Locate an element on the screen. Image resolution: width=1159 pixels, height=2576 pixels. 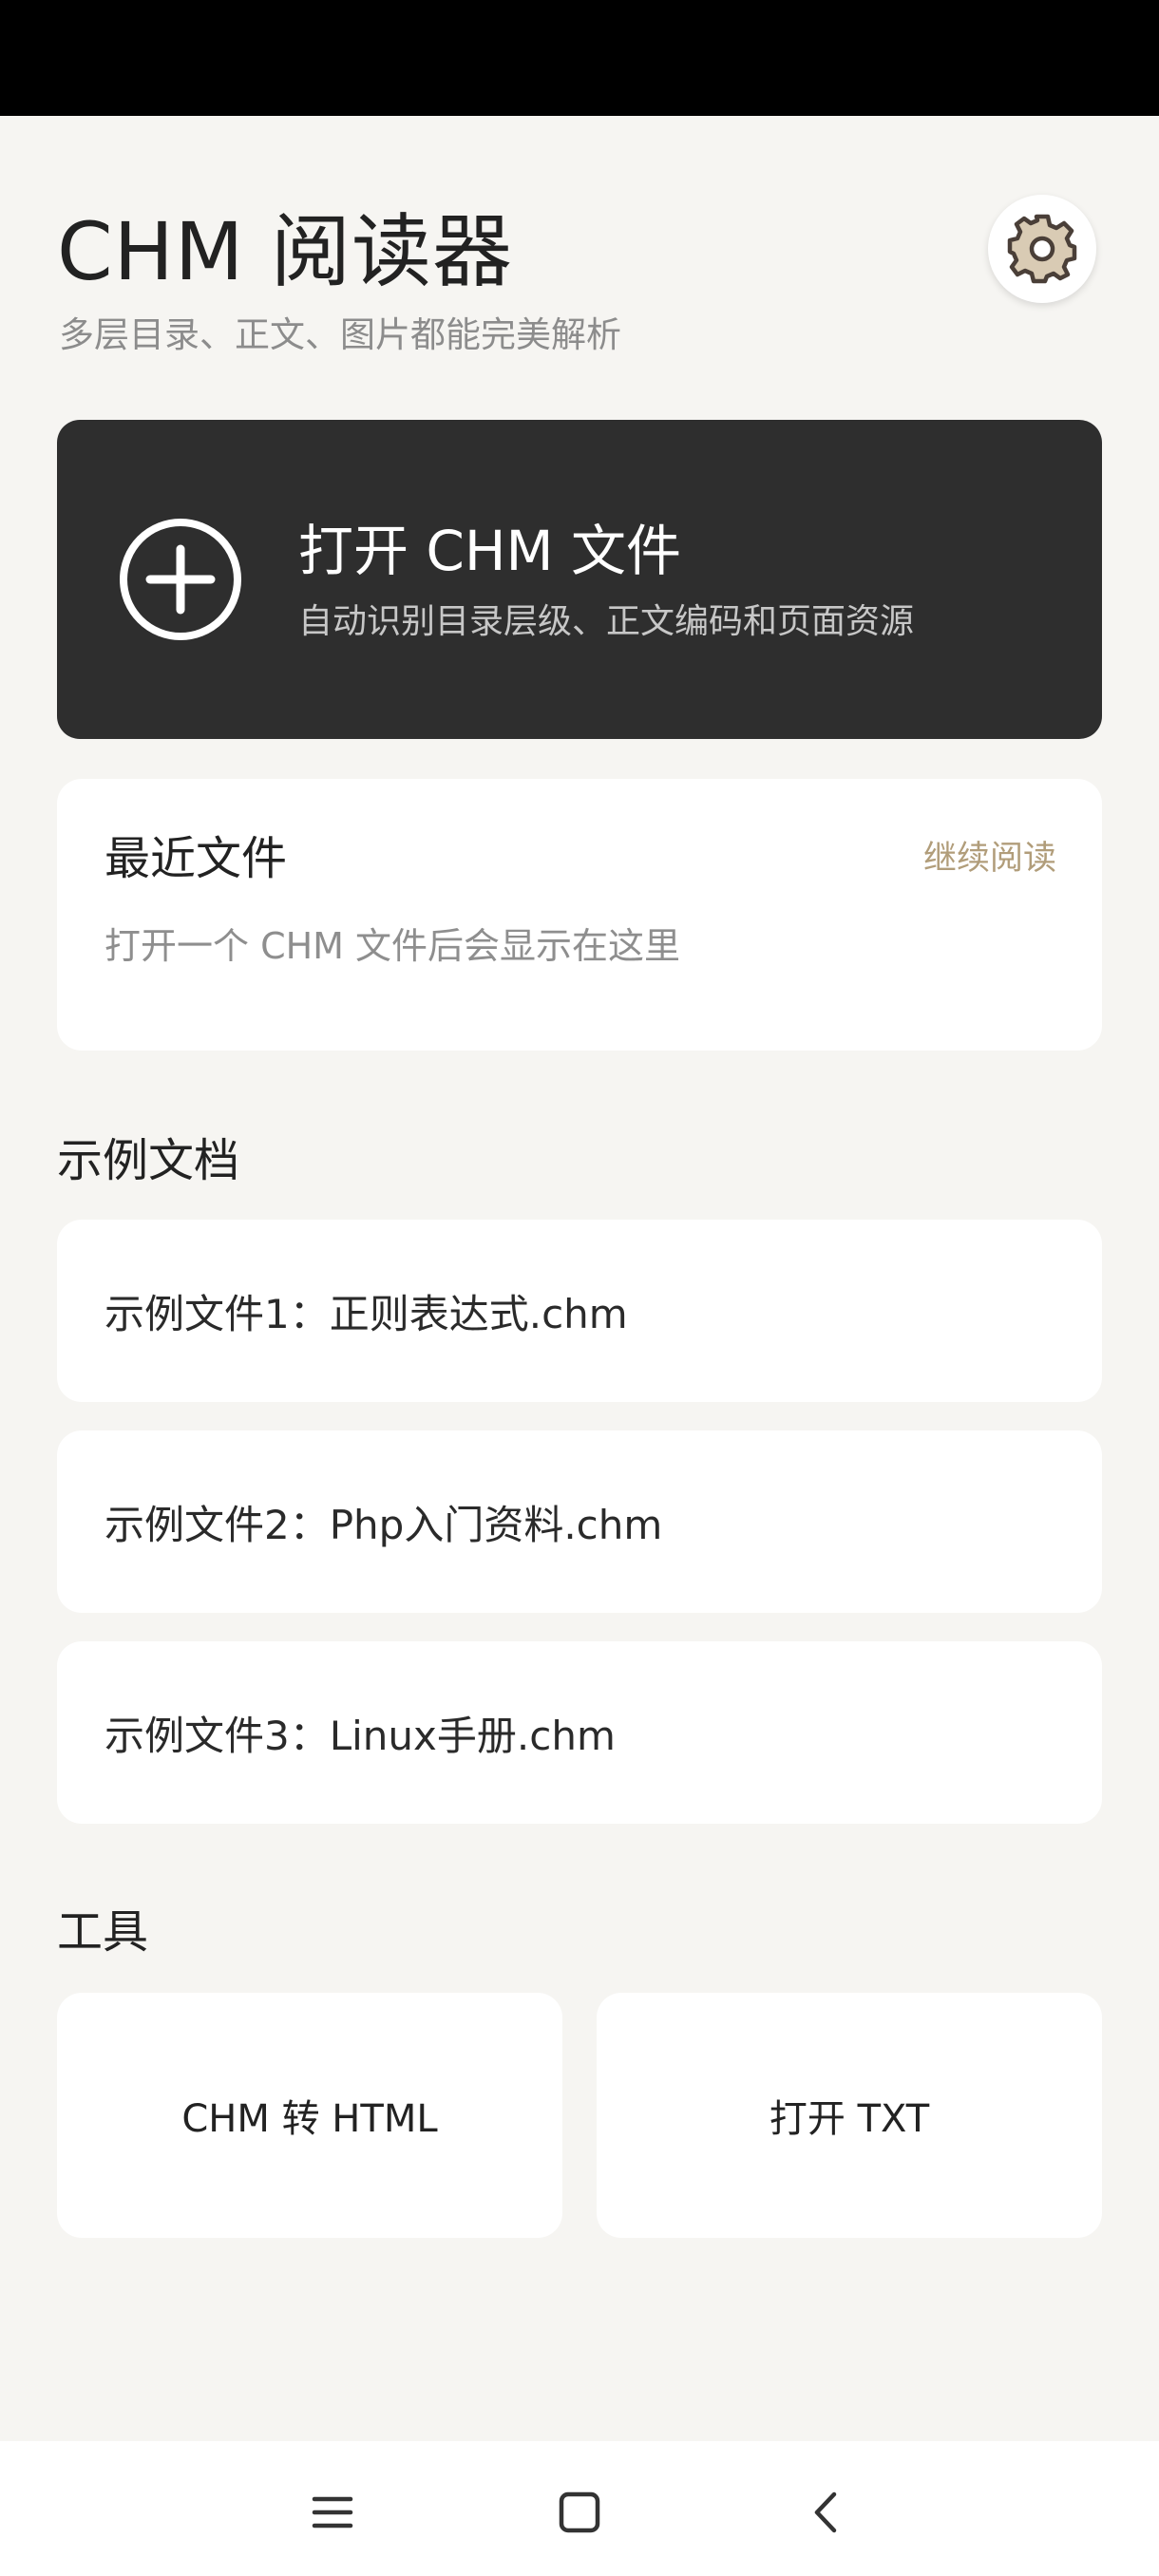
sample-file-item: 示例文件3：Linux手册.chm is located at coordinates (579, 1732).